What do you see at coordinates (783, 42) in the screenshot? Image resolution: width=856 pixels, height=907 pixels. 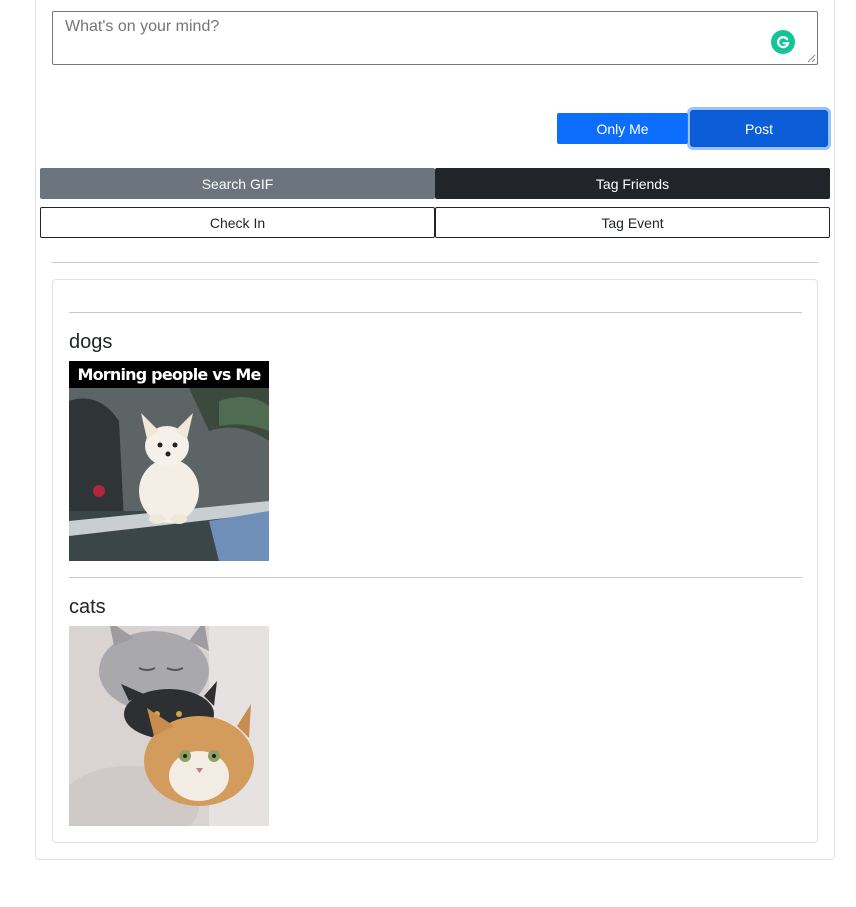 I see `grammarly-icon` at bounding box center [783, 42].